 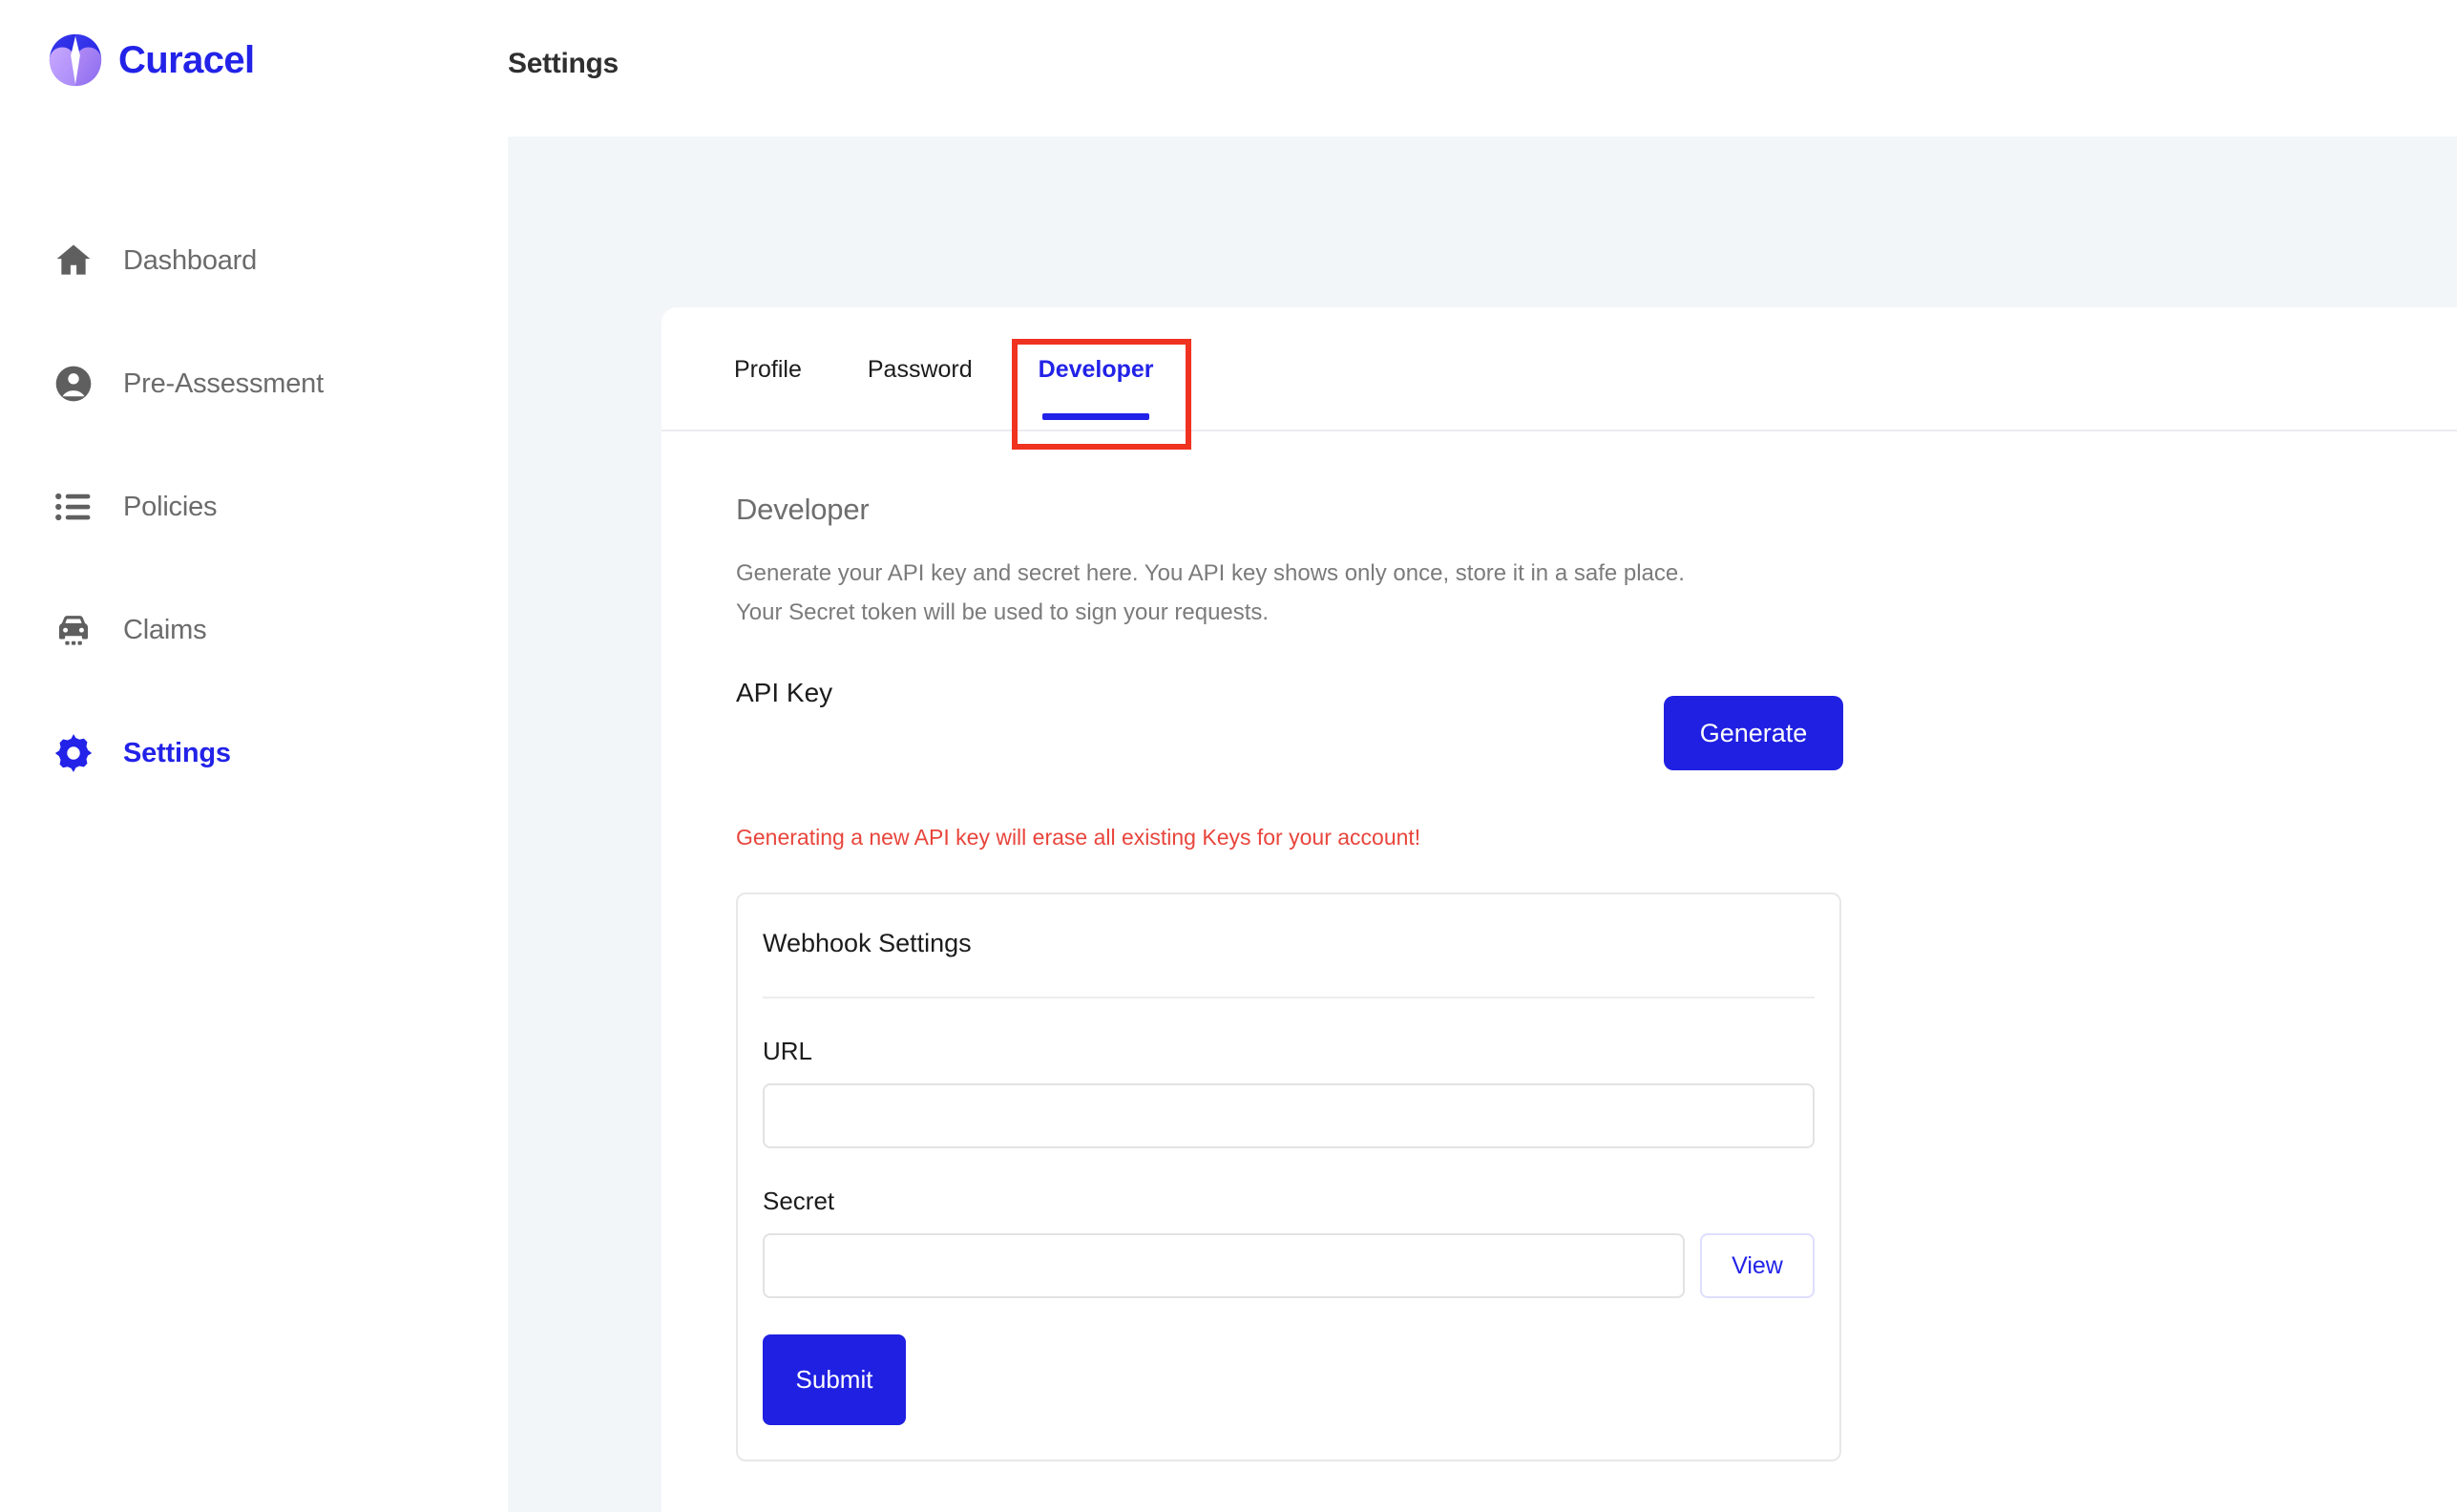 I want to click on sidebar-item-label: Settings, so click(x=177, y=753).